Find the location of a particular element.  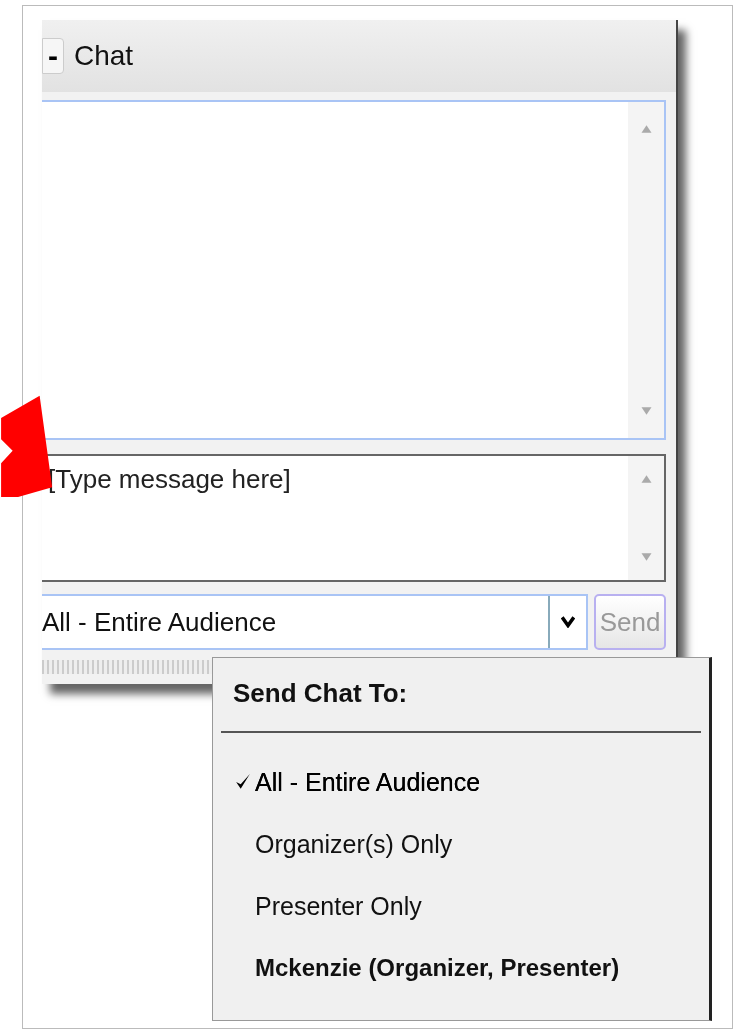

caret-icon is located at coordinates (568, 622).